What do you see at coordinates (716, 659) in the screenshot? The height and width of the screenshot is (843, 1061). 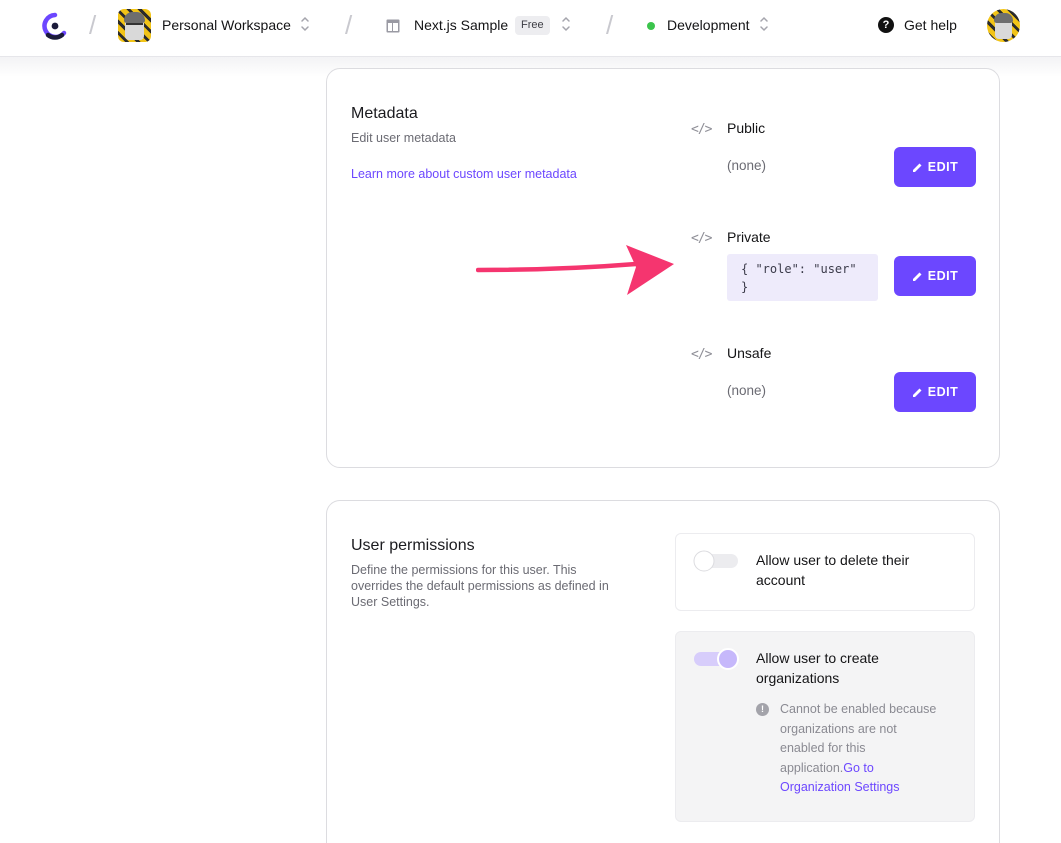 I see `create-organizations-toggle` at bounding box center [716, 659].